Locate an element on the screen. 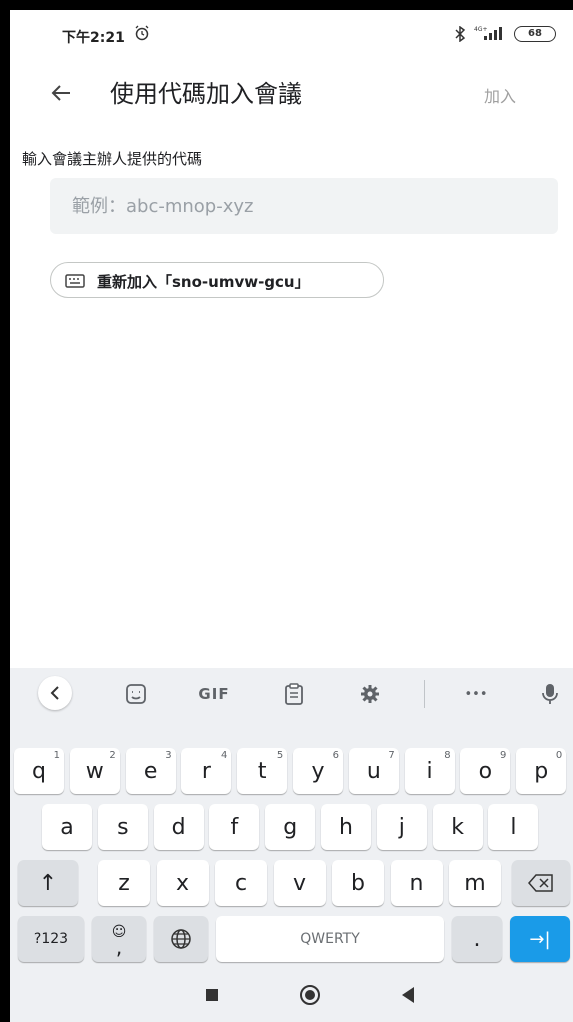 This screenshot has height=1022, width=573. microphone-icon is located at coordinates (550, 694).